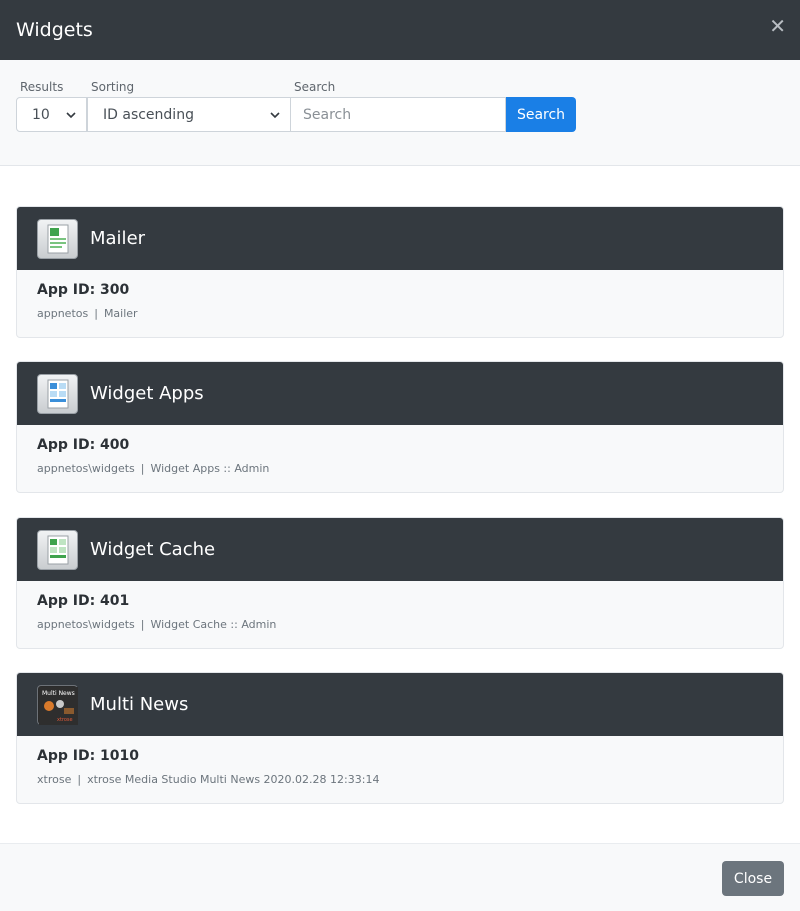 The width and height of the screenshot is (800, 911). Describe the element at coordinates (541, 114) in the screenshot. I see `search-button: Search` at that location.